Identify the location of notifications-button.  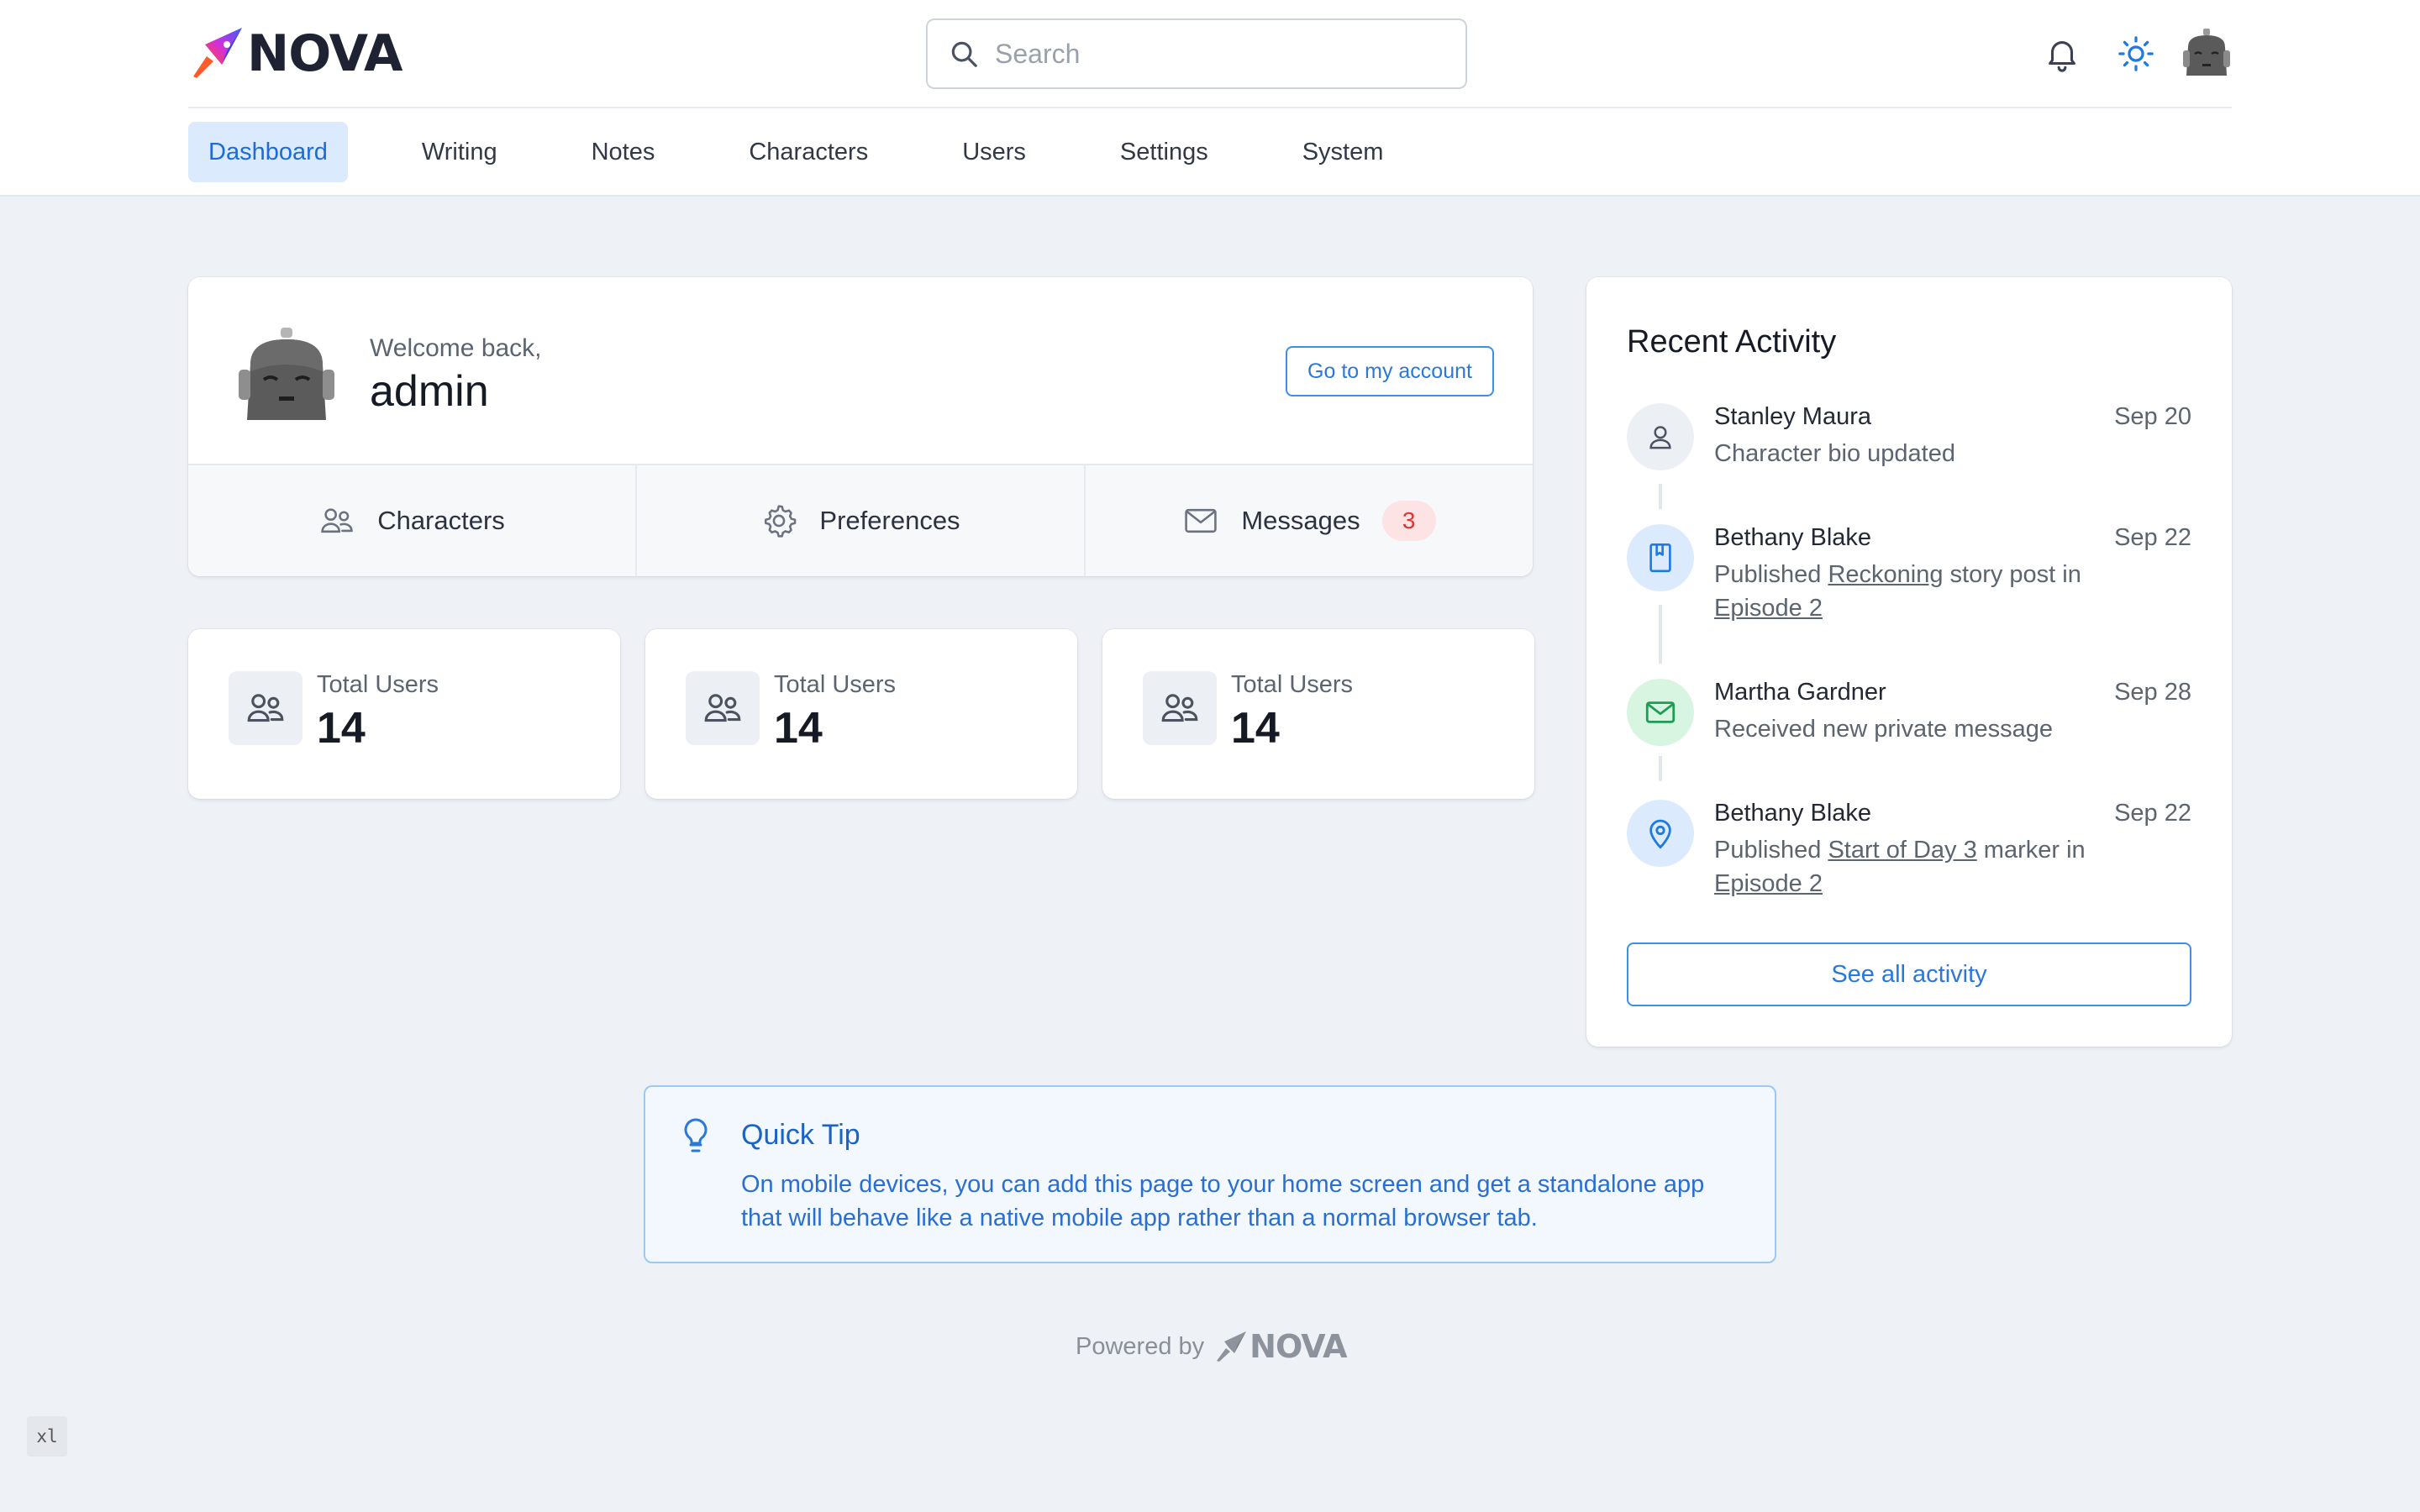
(2062, 54).